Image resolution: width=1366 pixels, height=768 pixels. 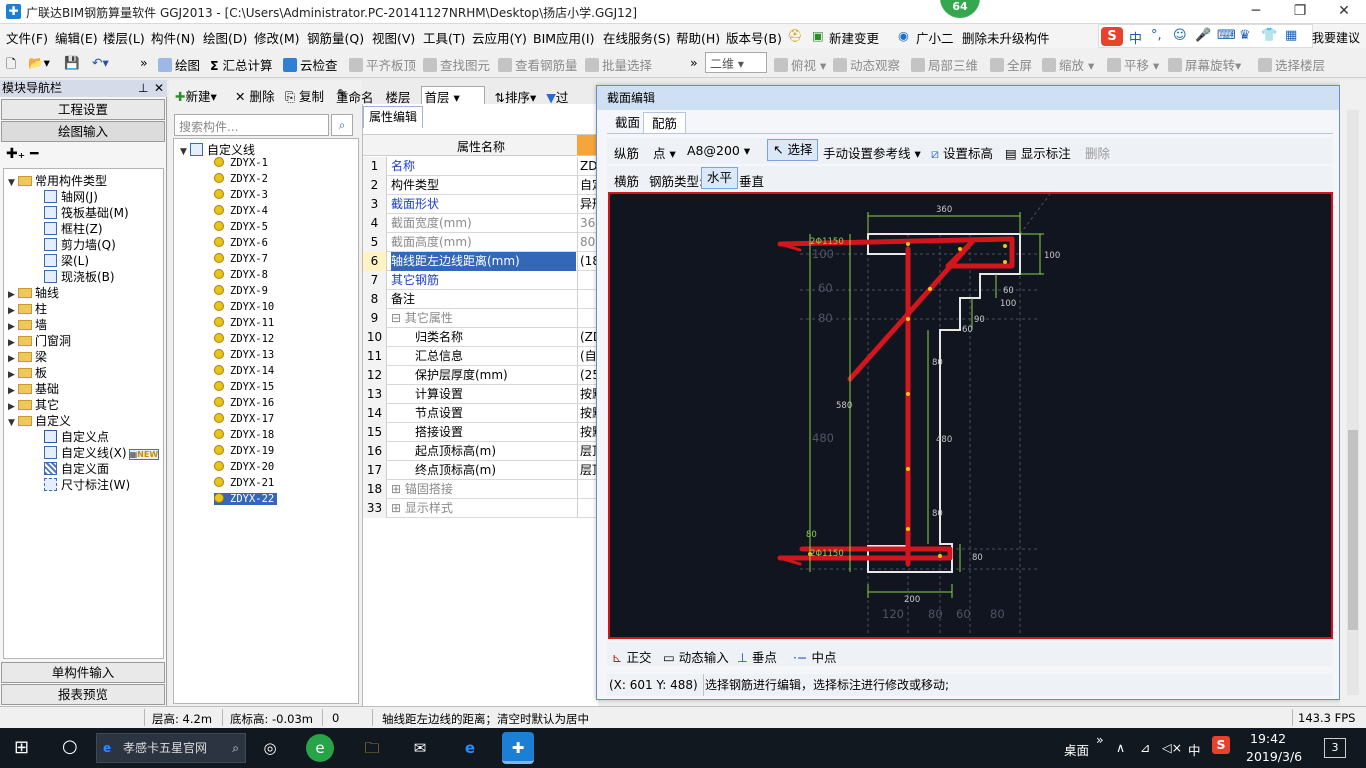 I want to click on component-item: ZDYX-19, so click(x=244, y=451).